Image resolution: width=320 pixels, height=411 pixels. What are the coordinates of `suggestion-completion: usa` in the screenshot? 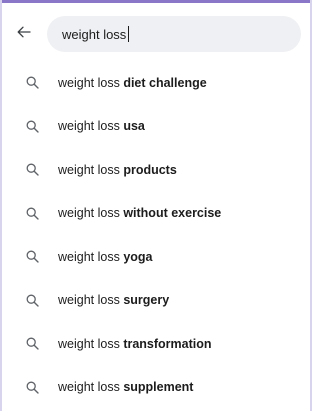 It's located at (134, 126).